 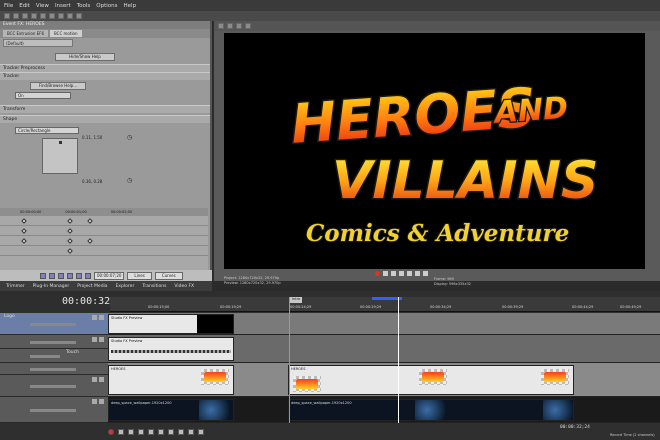 I want to click on clip-space-2: deep_space_wallpaper-1920x1200, so click(x=431, y=410).